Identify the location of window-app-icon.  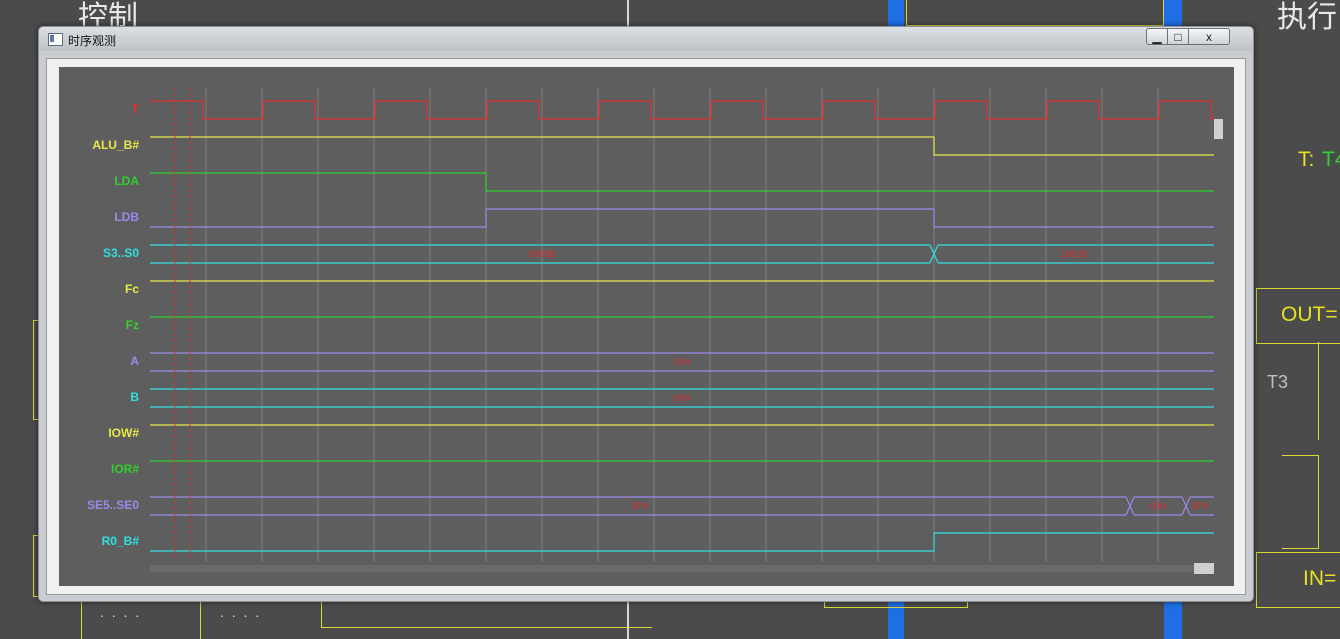
(55, 39).